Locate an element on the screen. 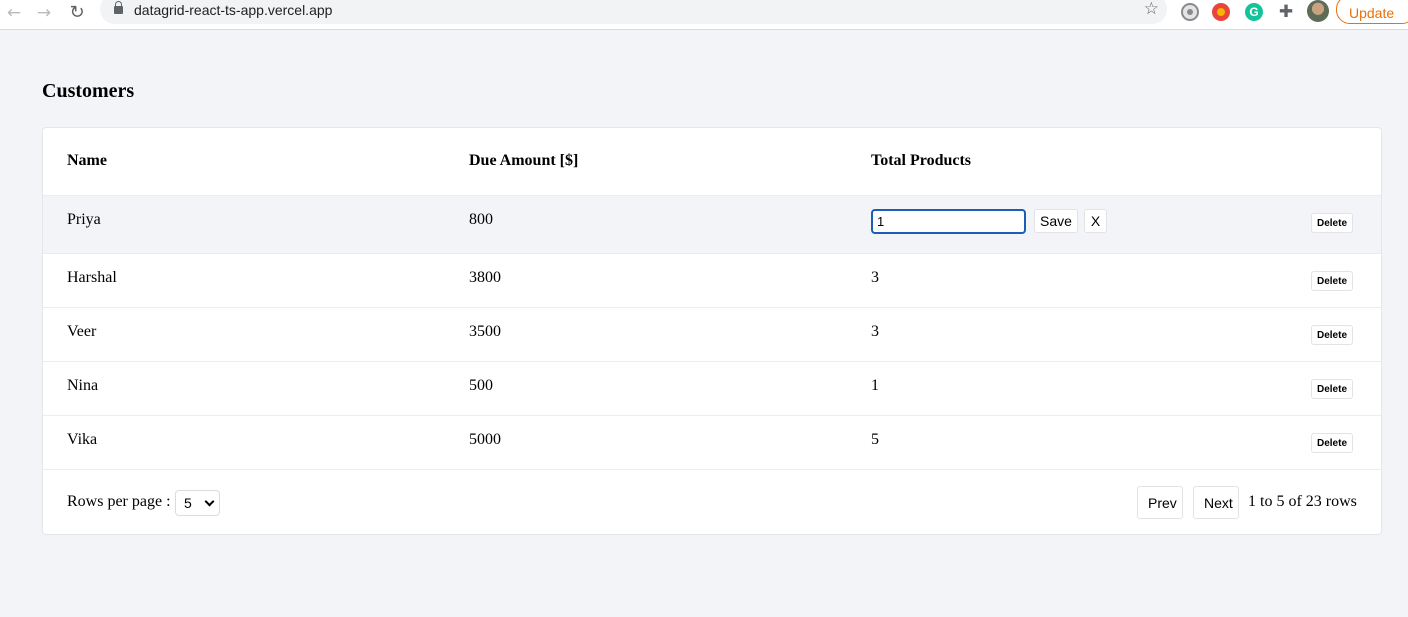 Image resolution: width=1408 pixels, height=617 pixels. next-page-button: Next is located at coordinates (1216, 502).